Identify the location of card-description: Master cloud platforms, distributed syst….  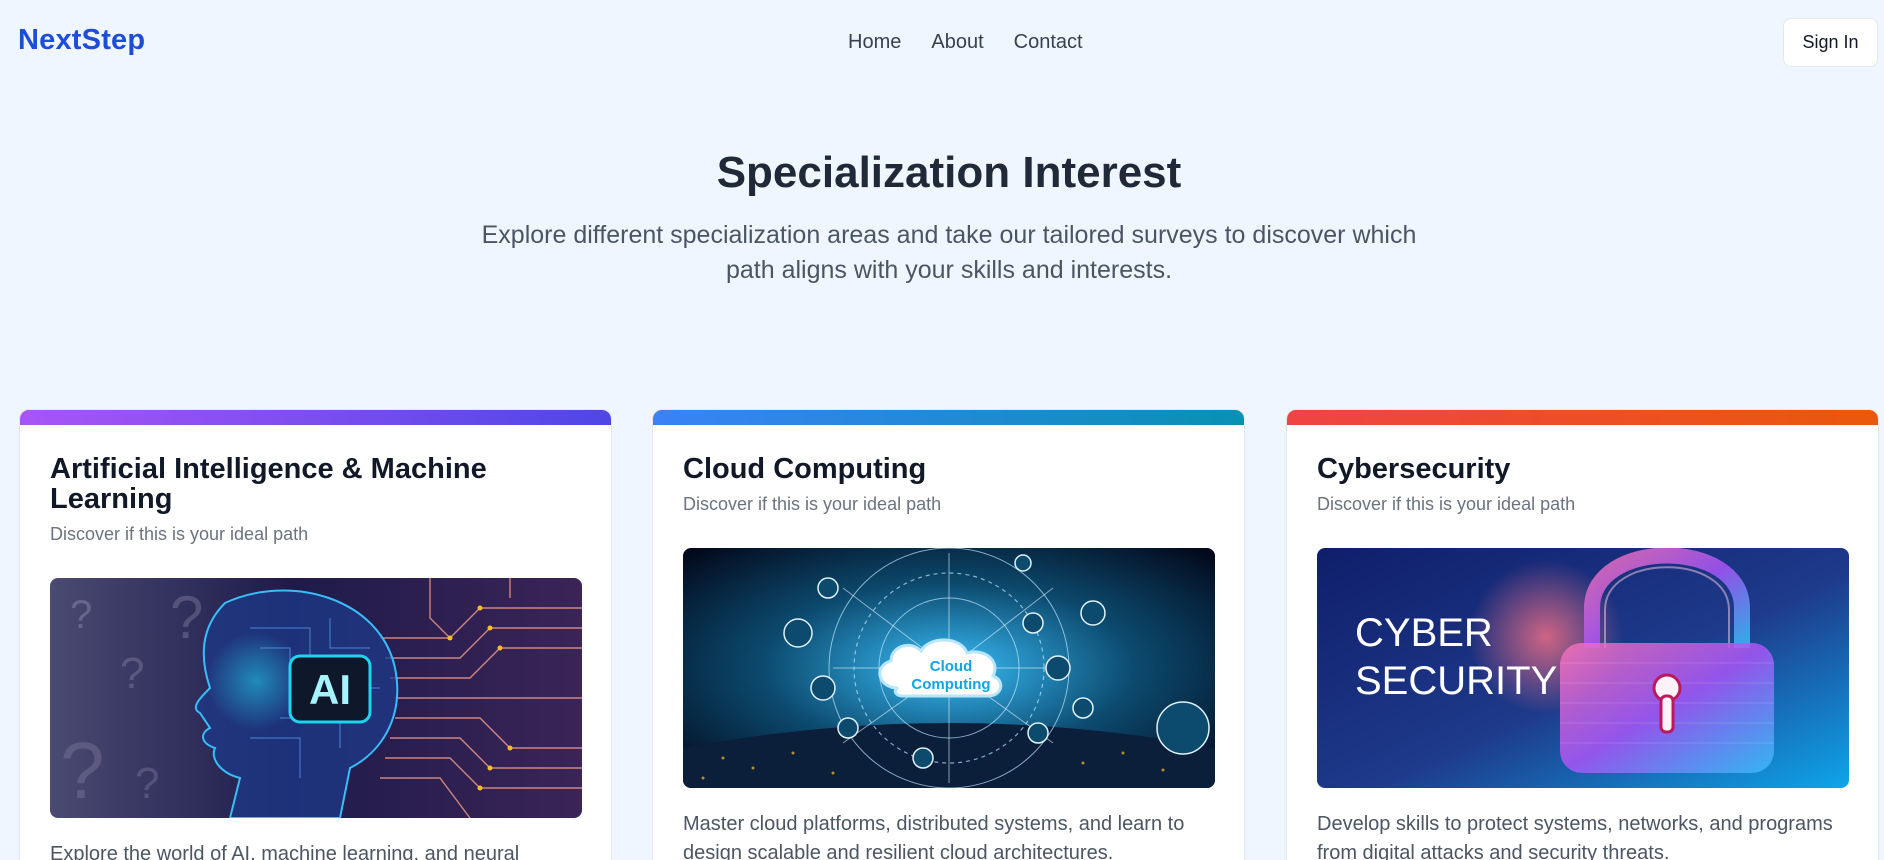
(934, 836).